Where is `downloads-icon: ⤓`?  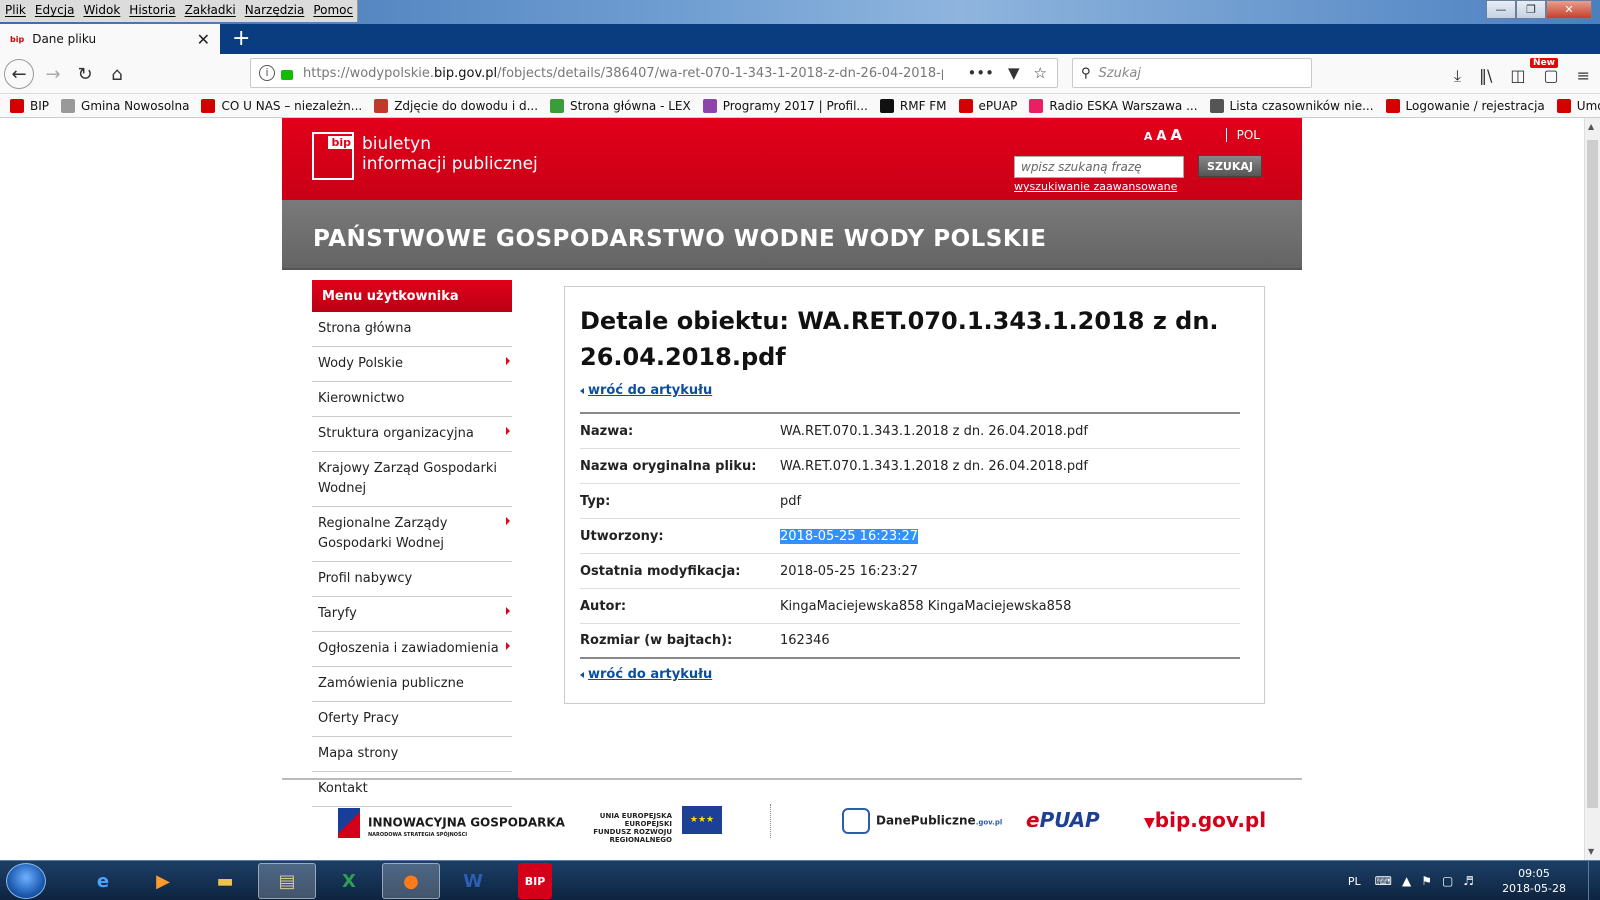 downloads-icon: ⤓ is located at coordinates (1457, 76).